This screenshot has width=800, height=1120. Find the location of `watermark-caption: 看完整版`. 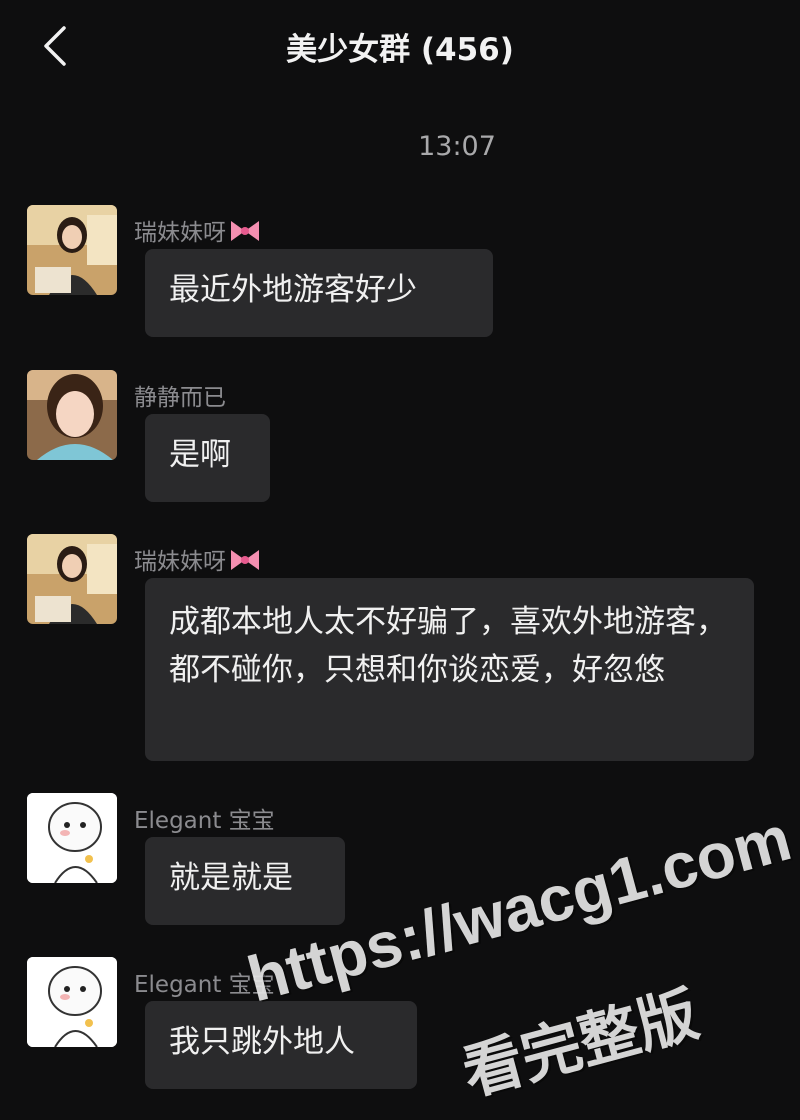

watermark-caption: 看完整版 is located at coordinates (580, 1044).